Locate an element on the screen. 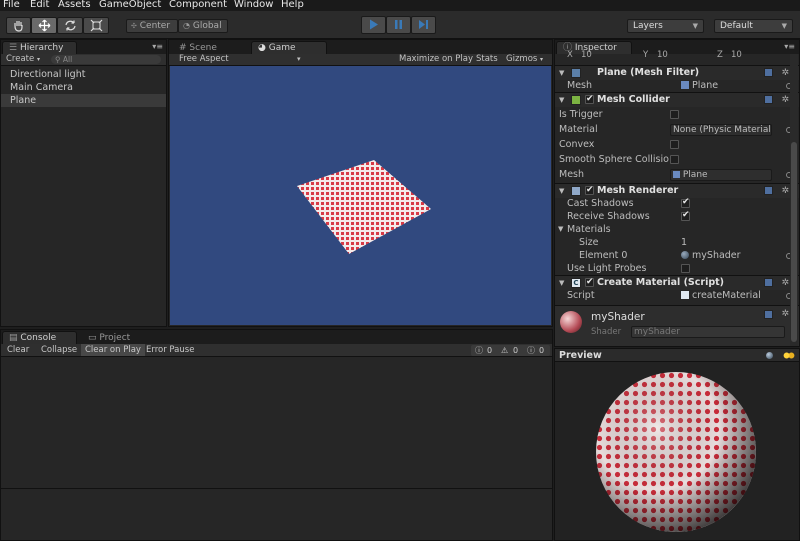 The width and height of the screenshot is (800, 541). smooth-sphere-label: Smooth Sphere Collisio is located at coordinates (614, 159).